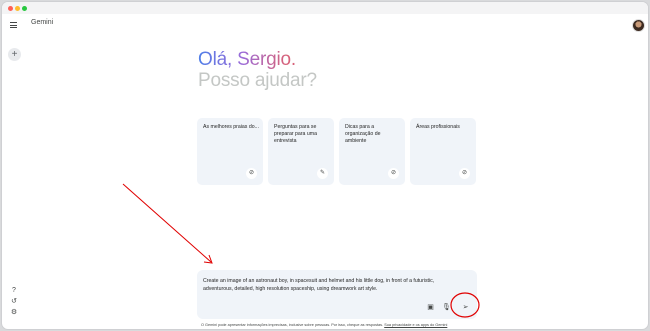  I want to click on gear-icon: ⚙, so click(14, 313).